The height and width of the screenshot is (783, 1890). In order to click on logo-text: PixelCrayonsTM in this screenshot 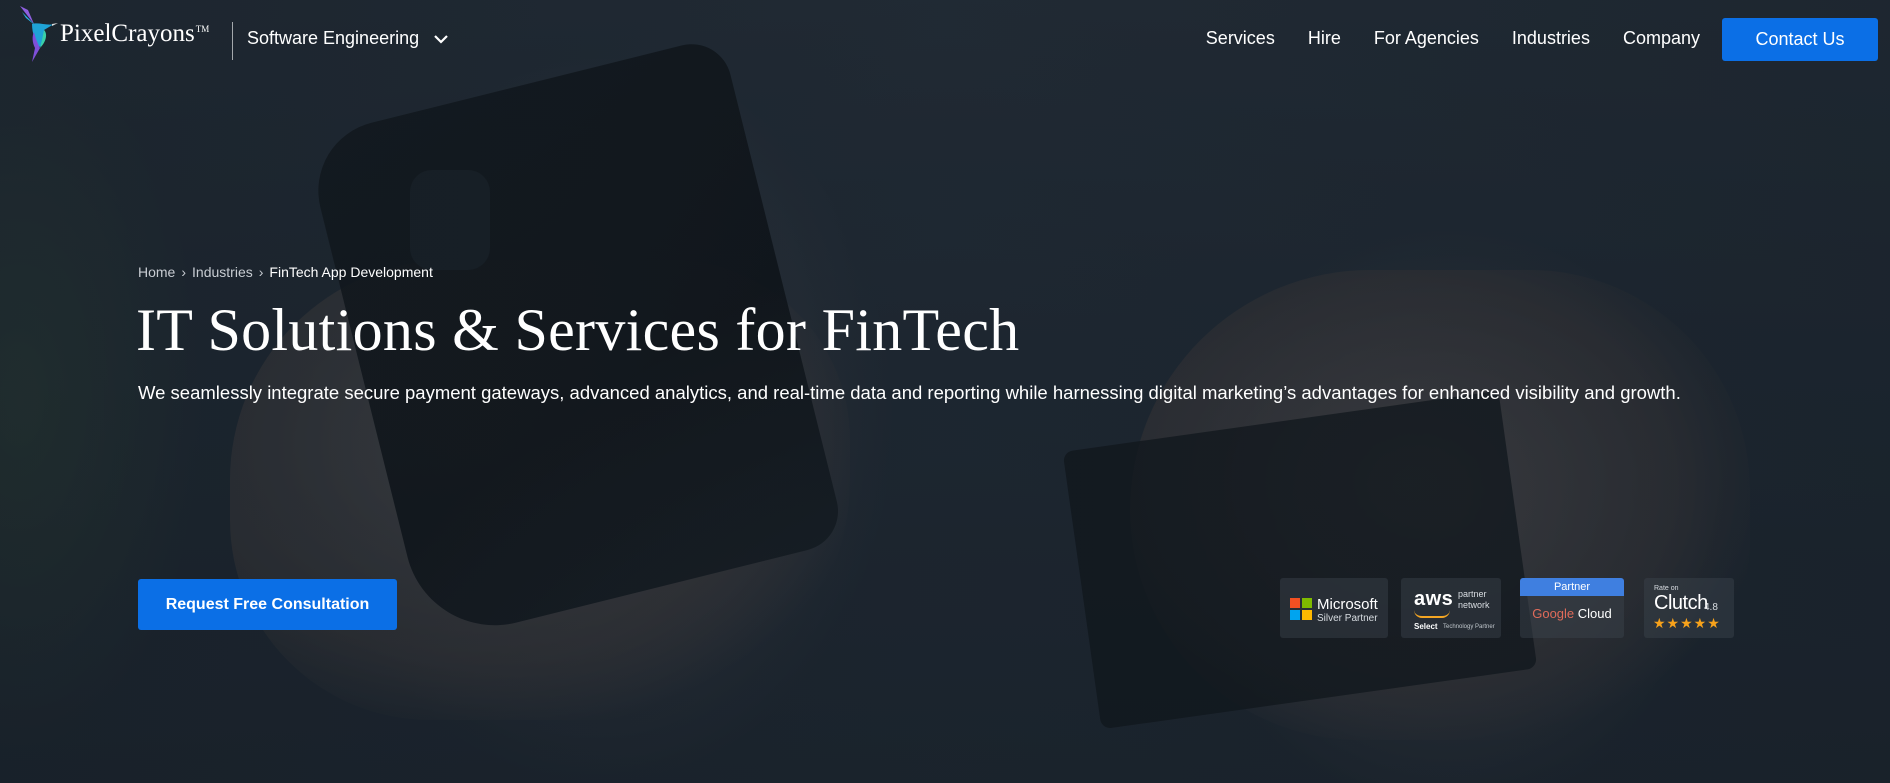, I will do `click(135, 33)`.